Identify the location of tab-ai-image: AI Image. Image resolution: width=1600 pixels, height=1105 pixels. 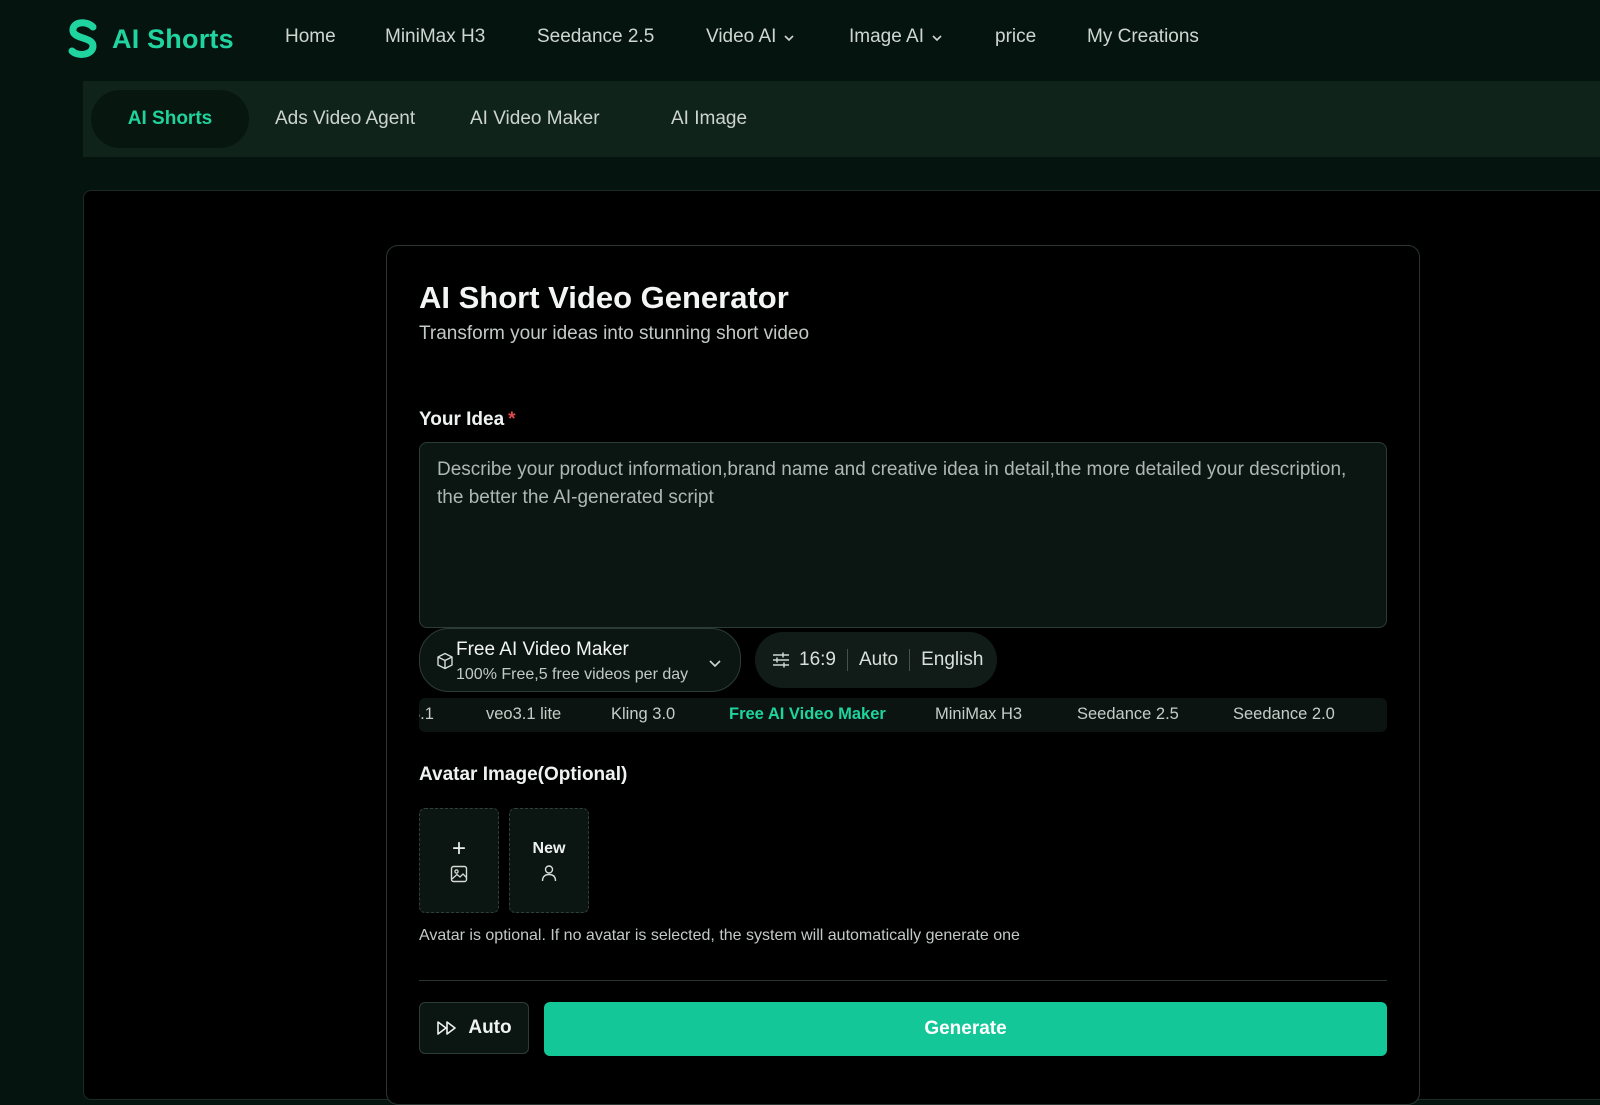
(709, 119).